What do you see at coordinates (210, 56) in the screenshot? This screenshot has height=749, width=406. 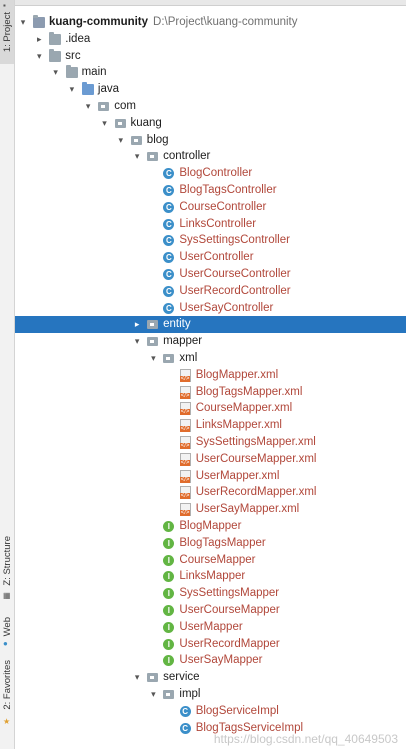 I see `tree-row-src: ▾ src` at bounding box center [210, 56].